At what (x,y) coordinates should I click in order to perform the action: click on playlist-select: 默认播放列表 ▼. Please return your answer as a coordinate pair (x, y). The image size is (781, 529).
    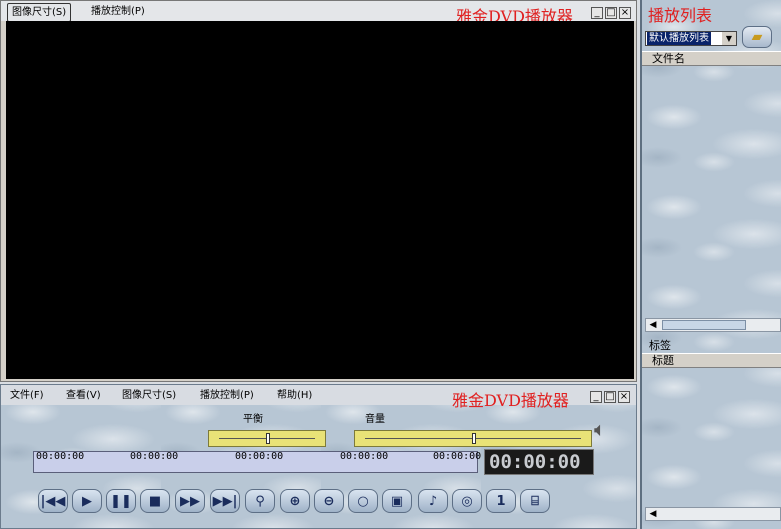
    Looking at the image, I should click on (691, 38).